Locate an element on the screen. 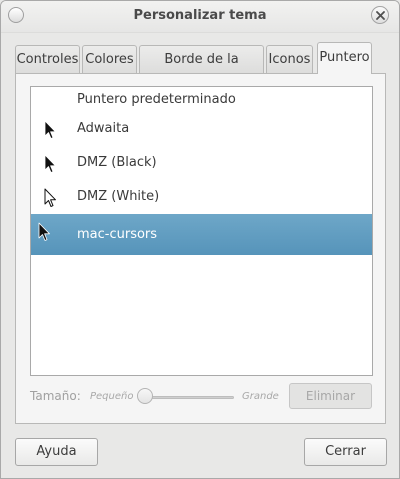 The height and width of the screenshot is (479, 400). list-item-label: DMZ (White) is located at coordinates (118, 196).